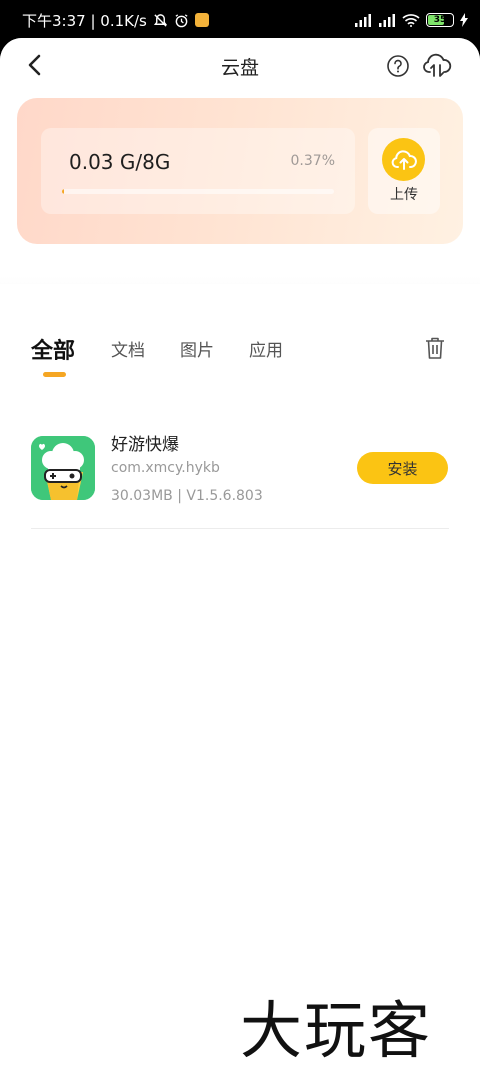 This screenshot has width=480, height=1067. Describe the element at coordinates (128, 348) in the screenshot. I see `tab-documents: 文档` at that location.